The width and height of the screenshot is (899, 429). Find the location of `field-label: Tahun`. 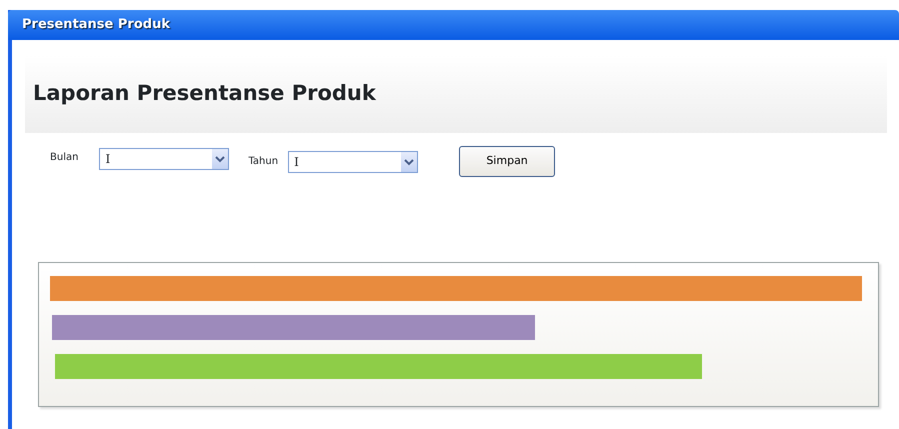

field-label: Tahun is located at coordinates (263, 162).